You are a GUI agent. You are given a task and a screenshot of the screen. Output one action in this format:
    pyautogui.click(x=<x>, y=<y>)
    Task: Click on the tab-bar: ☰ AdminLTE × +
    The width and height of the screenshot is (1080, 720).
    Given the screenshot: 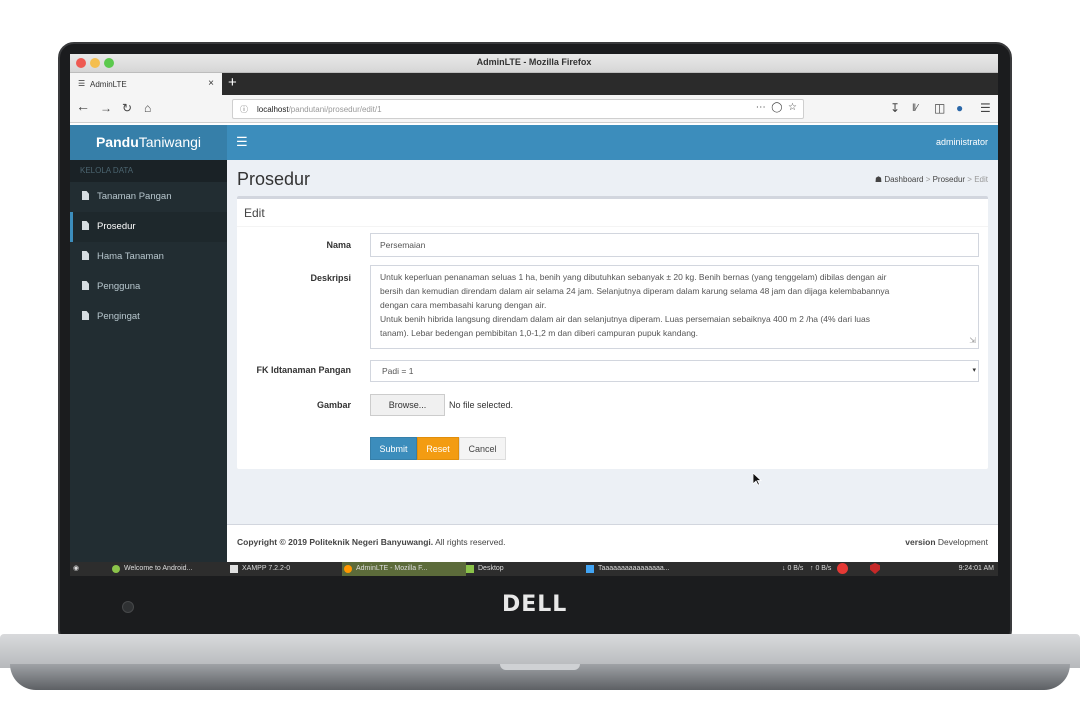 What is the action you would take?
    pyautogui.click(x=534, y=84)
    